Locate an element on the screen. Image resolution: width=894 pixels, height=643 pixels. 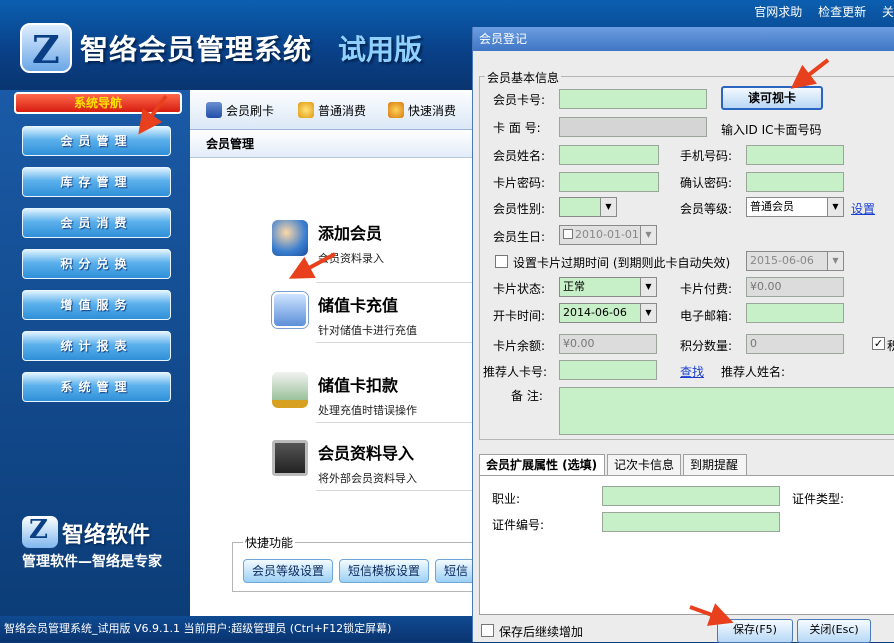
top-links: 官网求助 检查更新 关 is located at coordinates (818, 11).